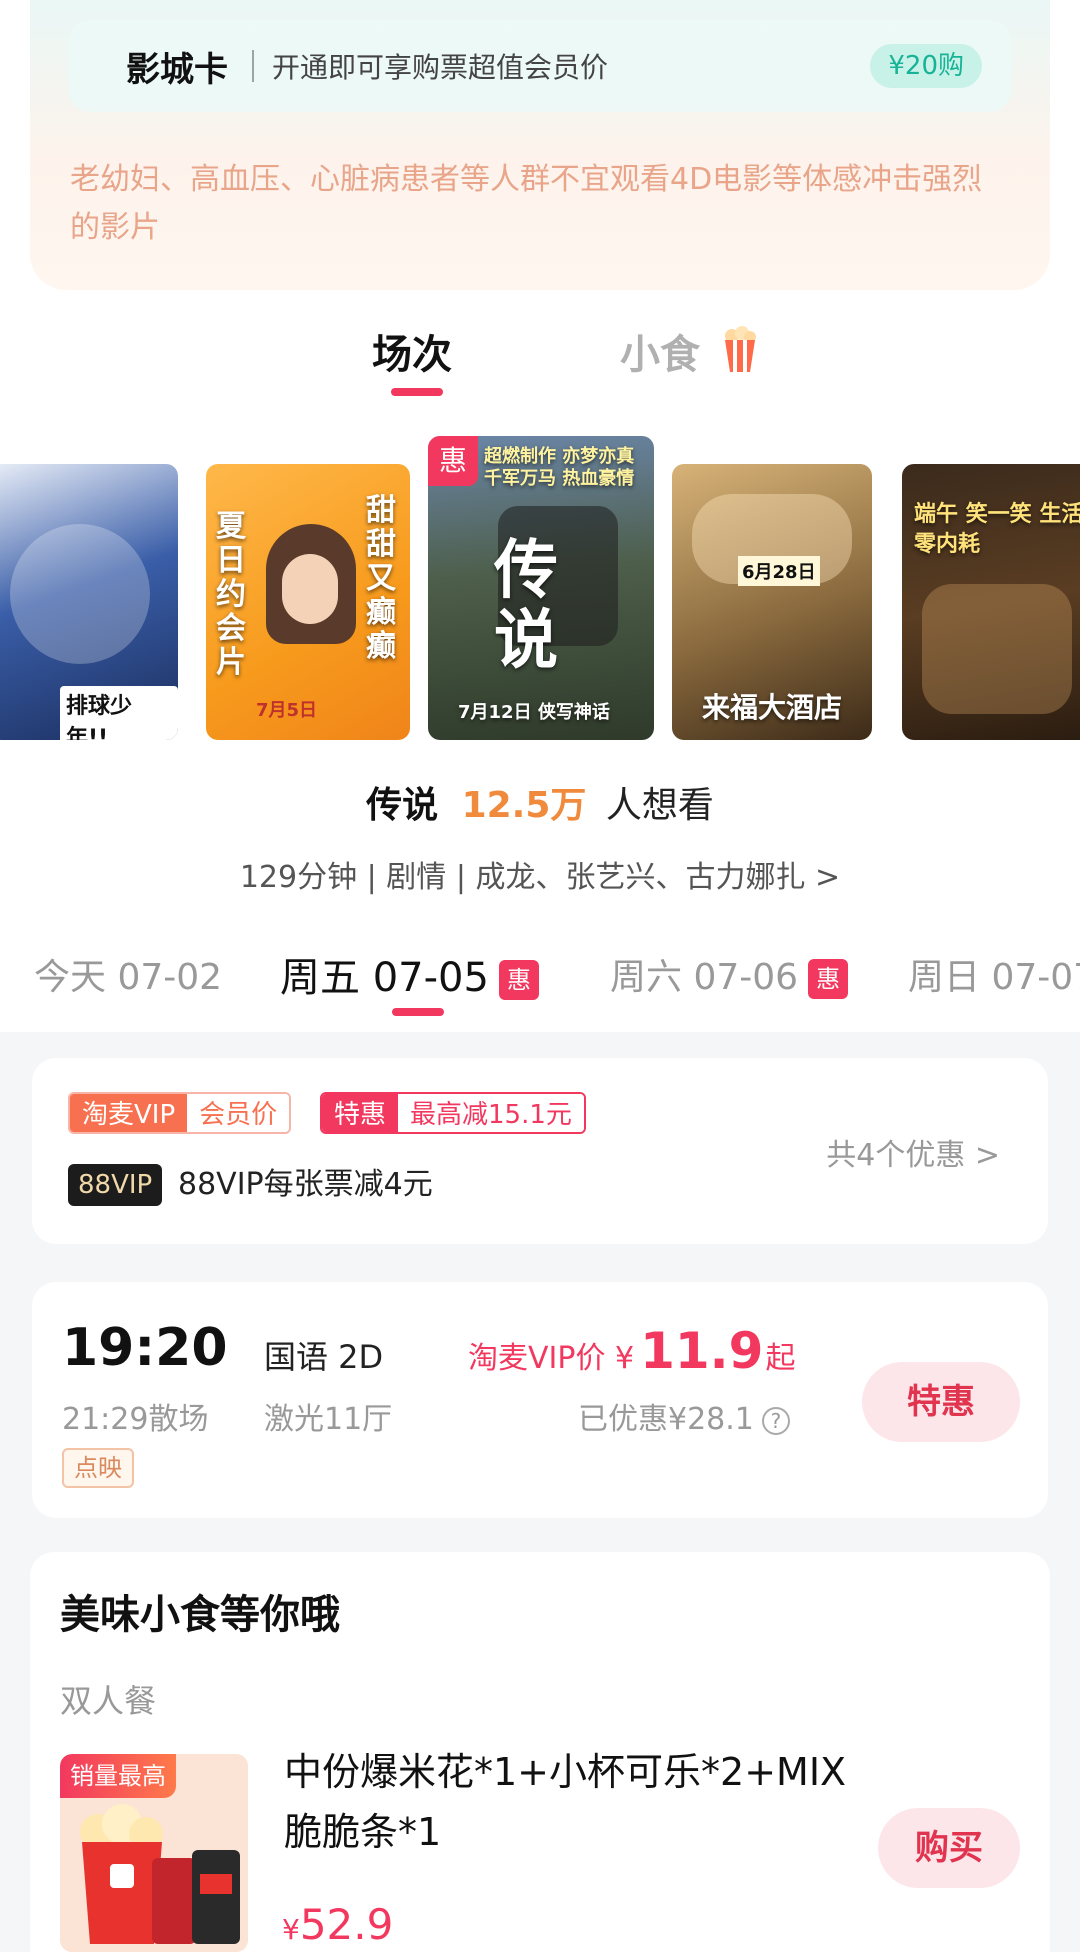  I want to click on best-seller-ribbon: 销量最高, so click(118, 1776).